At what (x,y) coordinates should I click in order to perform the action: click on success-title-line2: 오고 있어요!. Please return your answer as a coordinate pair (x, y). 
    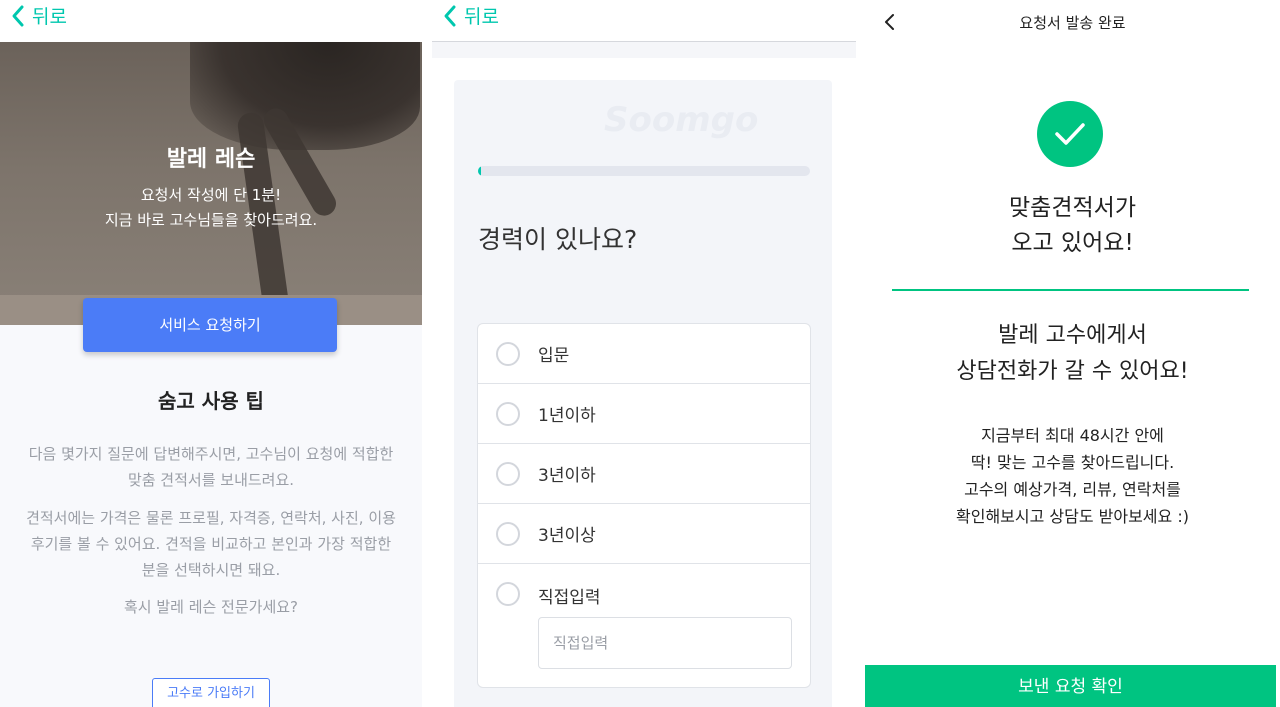
    Looking at the image, I should click on (1072, 243).